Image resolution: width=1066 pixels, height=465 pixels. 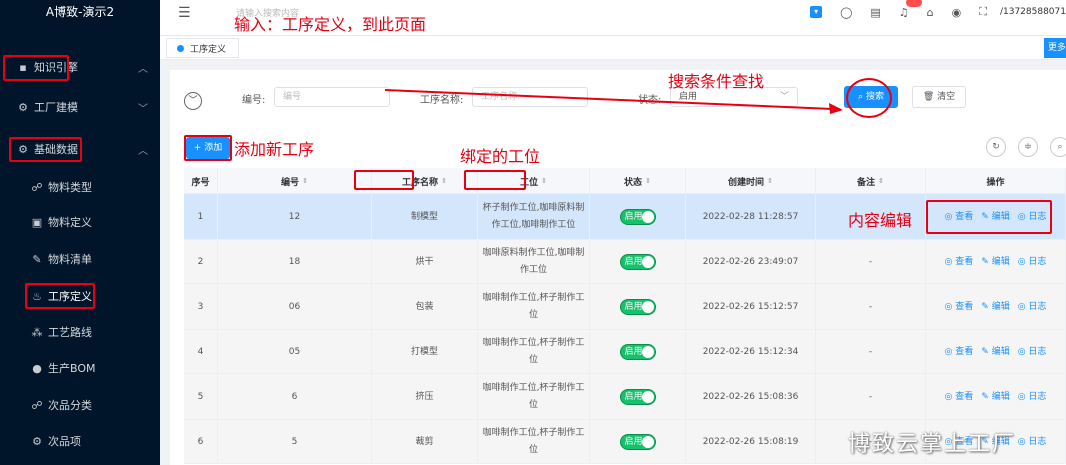 I want to click on sidebar-item-material-type: ☍ 物料类型, so click(x=80, y=187).